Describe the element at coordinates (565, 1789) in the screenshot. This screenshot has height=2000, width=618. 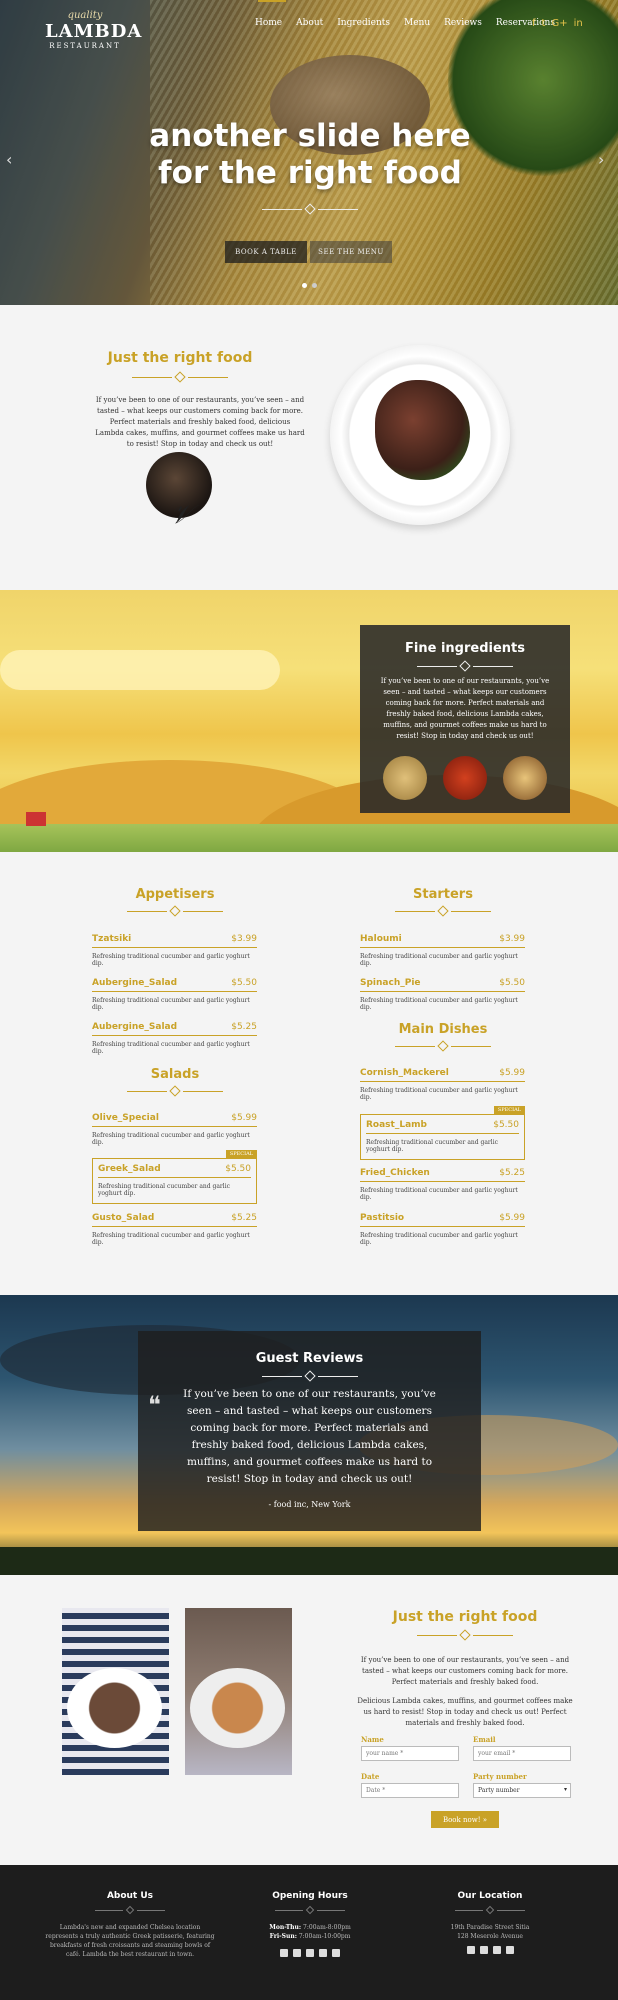
I see `chevron-down-icon: ▾` at that location.